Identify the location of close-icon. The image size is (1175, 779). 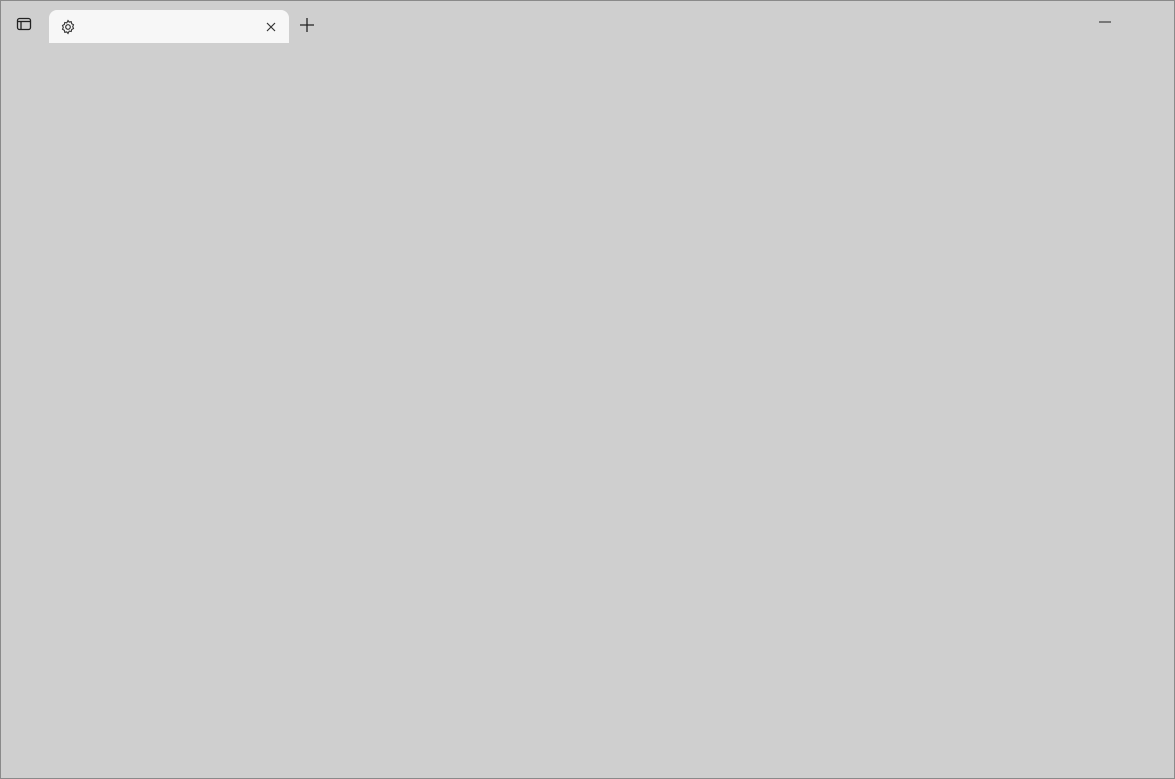
(271, 26).